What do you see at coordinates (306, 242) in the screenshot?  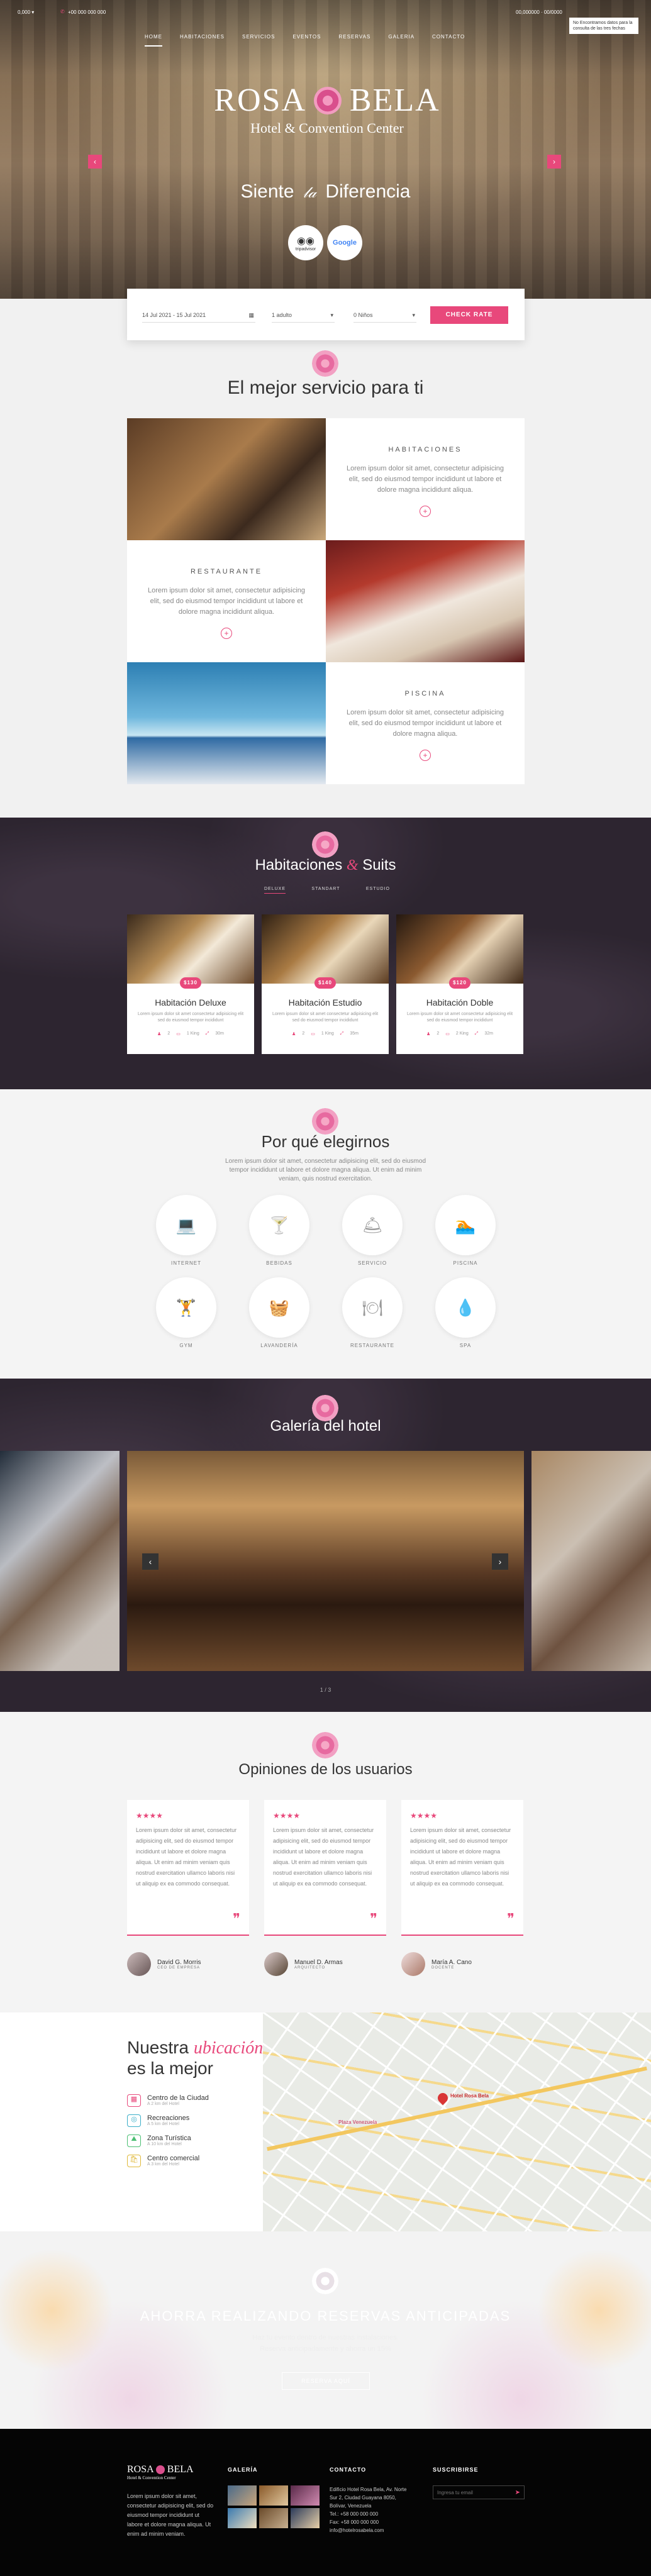 I see `tripadvisor-badge: ◉◉ tripadvisor` at bounding box center [306, 242].